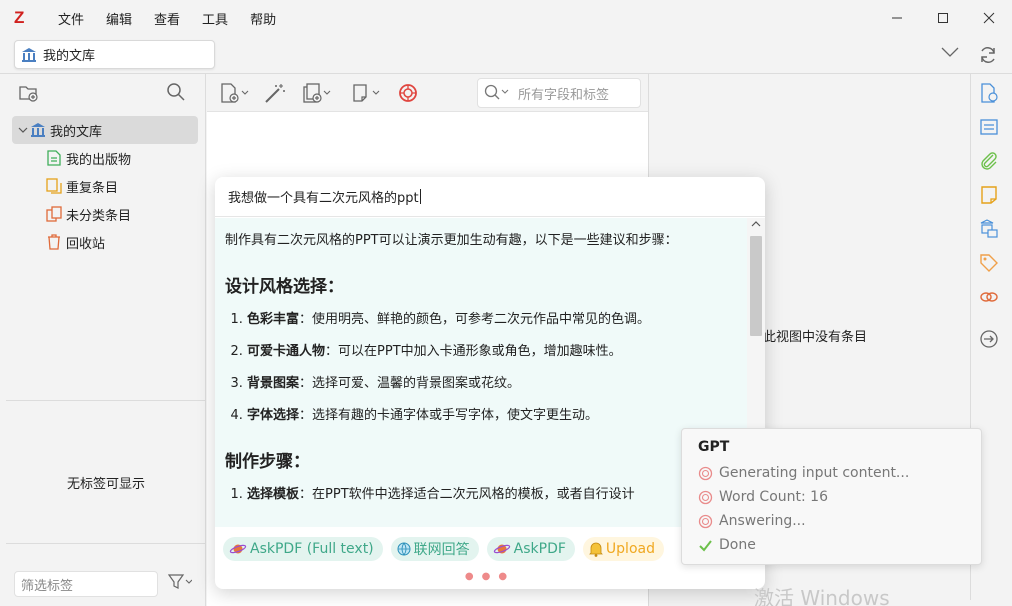 This screenshot has width=1012, height=606. I want to click on zotero-logo: Z, so click(19, 17).